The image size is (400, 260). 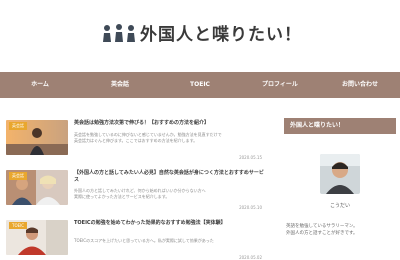 What do you see at coordinates (340, 230) in the screenshot?
I see `profile-bio: 英語を勉強しているサラリーマン。 外国人の方と話すことが好きです。` at bounding box center [340, 230].